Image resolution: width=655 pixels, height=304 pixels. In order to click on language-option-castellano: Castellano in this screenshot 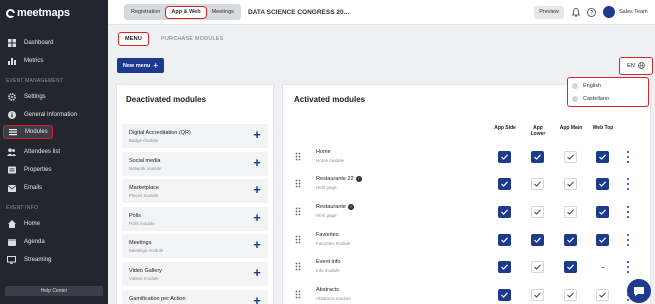, I will do `click(608, 98)`.